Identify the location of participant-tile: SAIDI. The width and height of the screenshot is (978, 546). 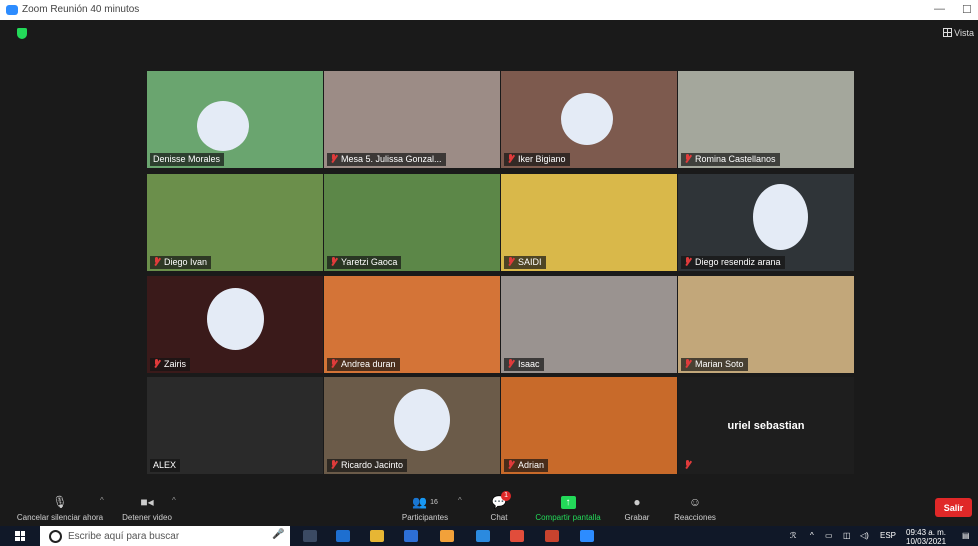
(589, 222).